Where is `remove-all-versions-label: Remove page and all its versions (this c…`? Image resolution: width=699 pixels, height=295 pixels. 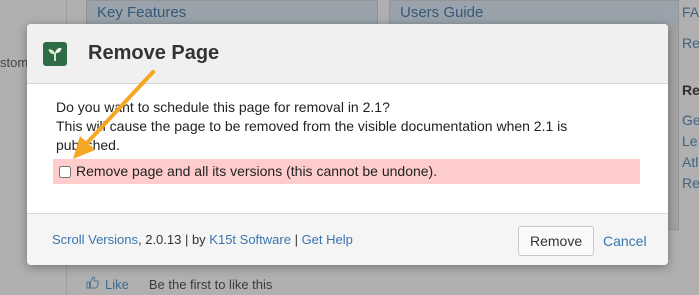
remove-all-versions-label: Remove page and all its versions (this c… is located at coordinates (257, 171).